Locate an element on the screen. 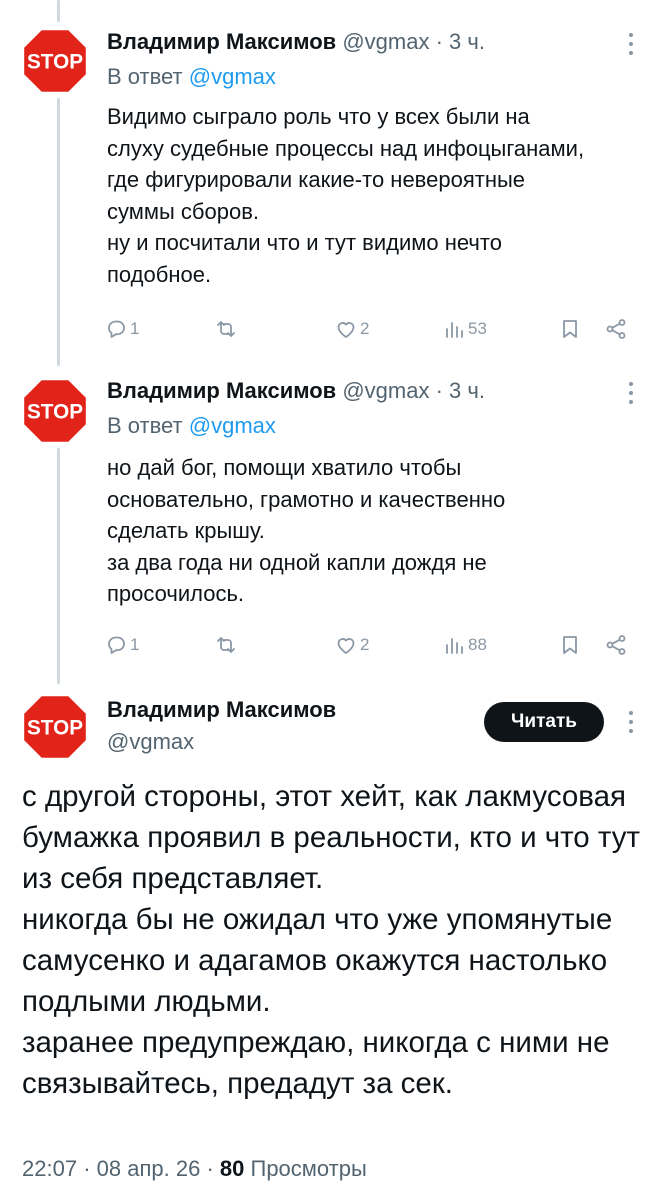 This screenshot has width=664, height=1200. tweet-date: 08 апр. 26 is located at coordinates (149, 1168).